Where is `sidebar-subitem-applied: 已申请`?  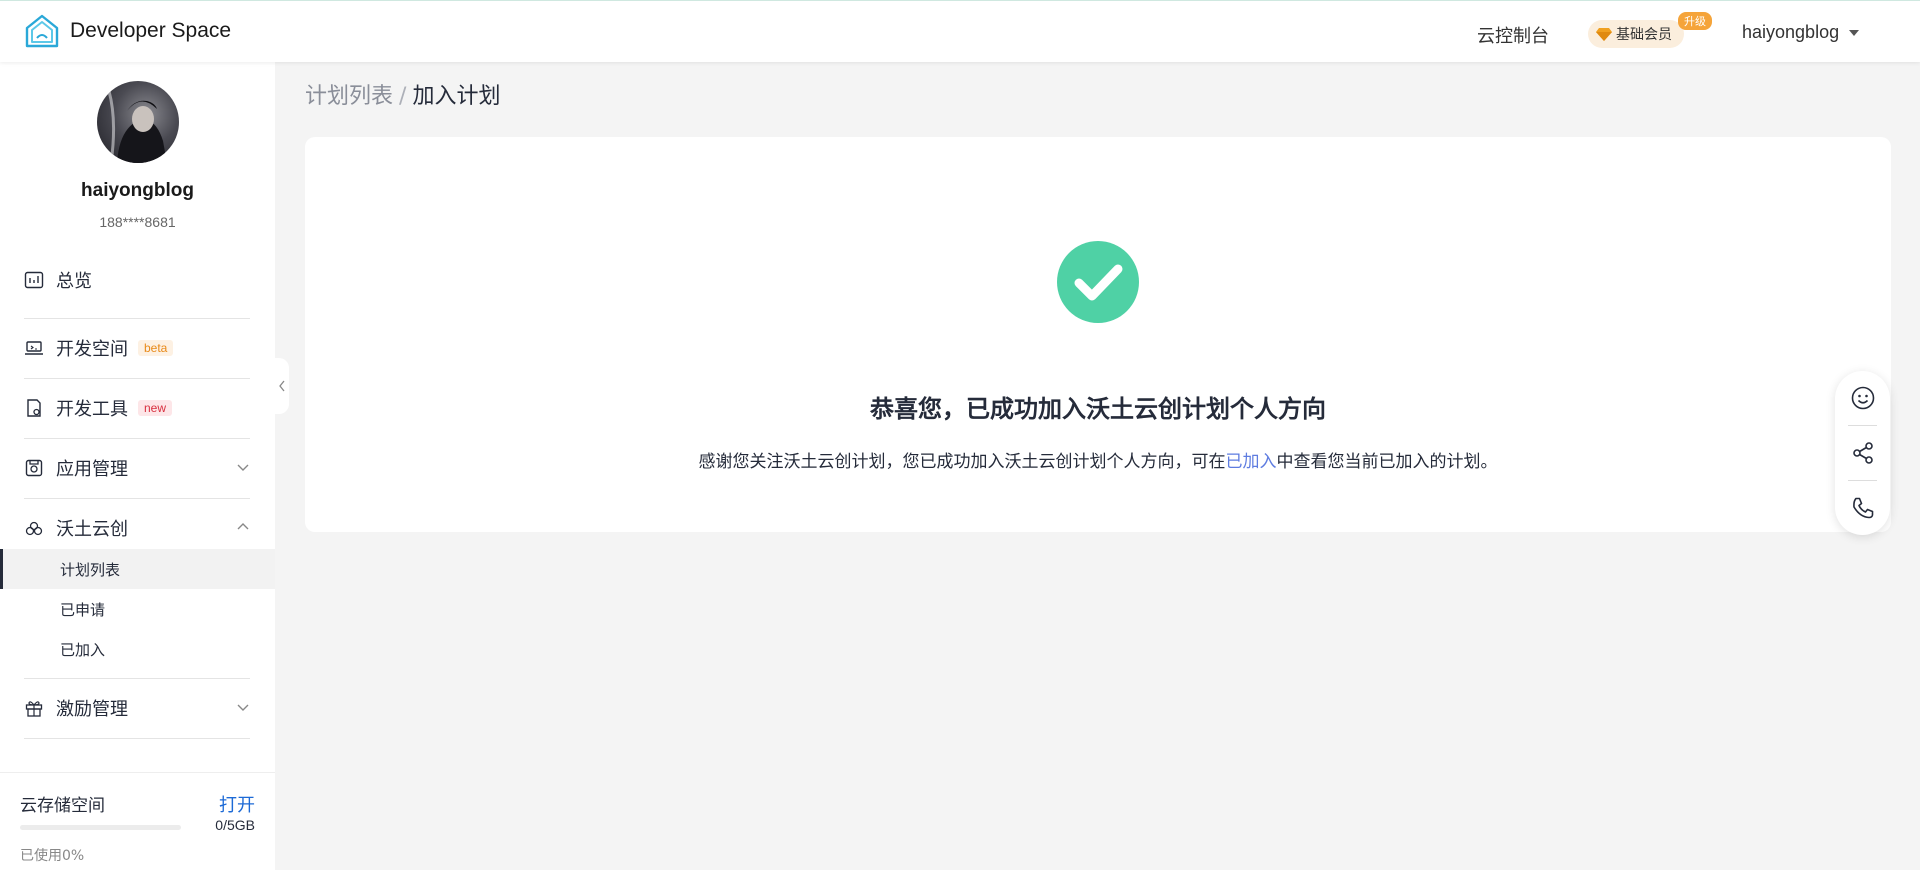 sidebar-subitem-applied: 已申请 is located at coordinates (137, 609).